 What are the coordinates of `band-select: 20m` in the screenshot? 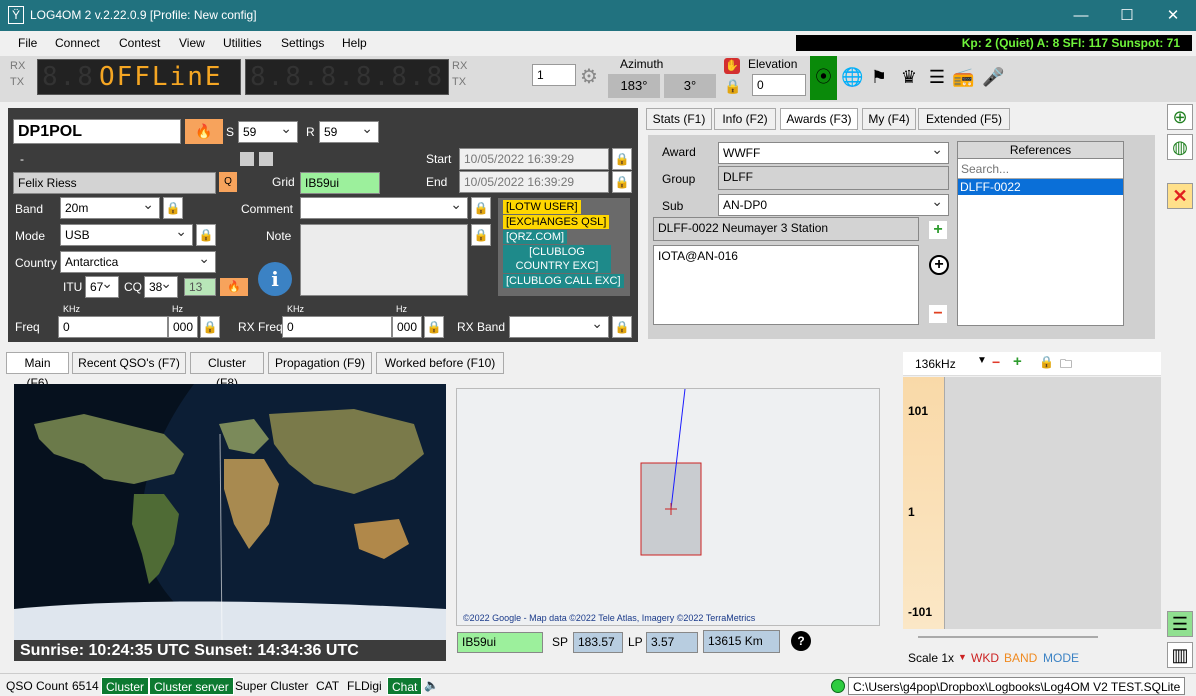 It's located at (110, 207).